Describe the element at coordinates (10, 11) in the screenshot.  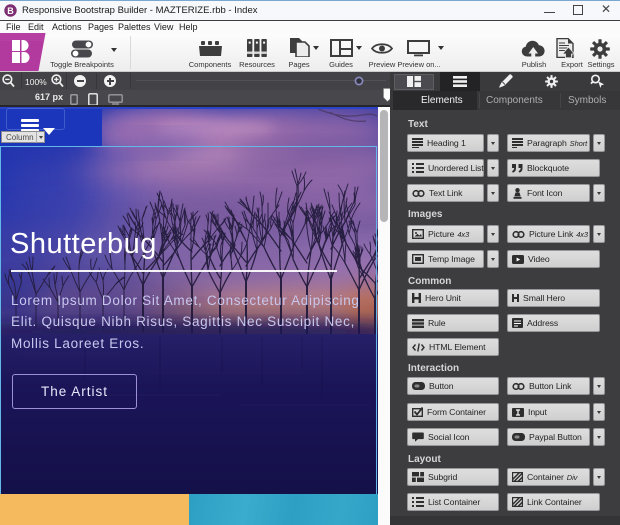
I see `svg-text: B` at that location.